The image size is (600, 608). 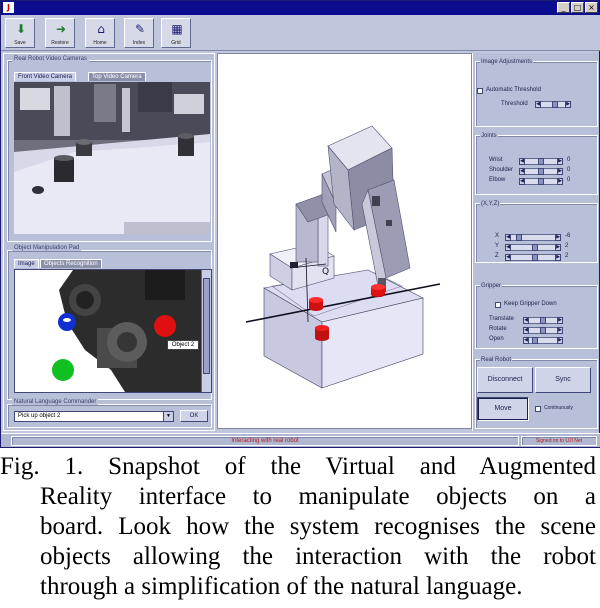 What do you see at coordinates (480, 91) in the screenshot?
I see `auto-threshold-checkbox` at bounding box center [480, 91].